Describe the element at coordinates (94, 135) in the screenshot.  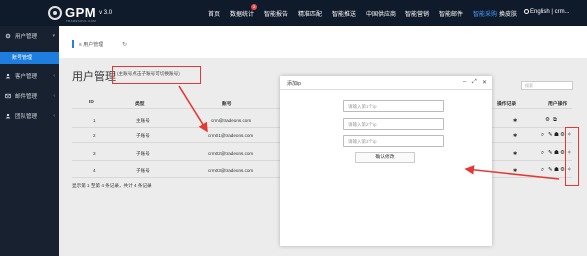
I see `cell-id: 2` at that location.